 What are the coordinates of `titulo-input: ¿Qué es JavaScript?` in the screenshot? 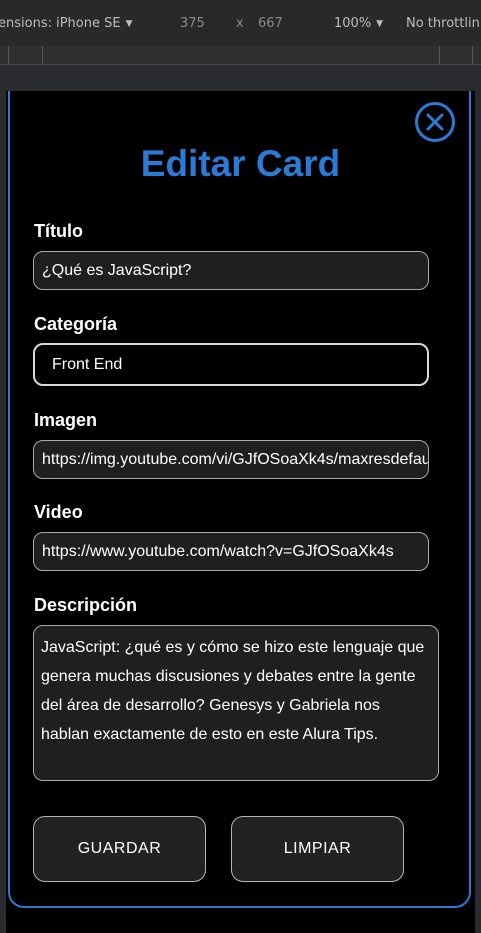 It's located at (231, 270).